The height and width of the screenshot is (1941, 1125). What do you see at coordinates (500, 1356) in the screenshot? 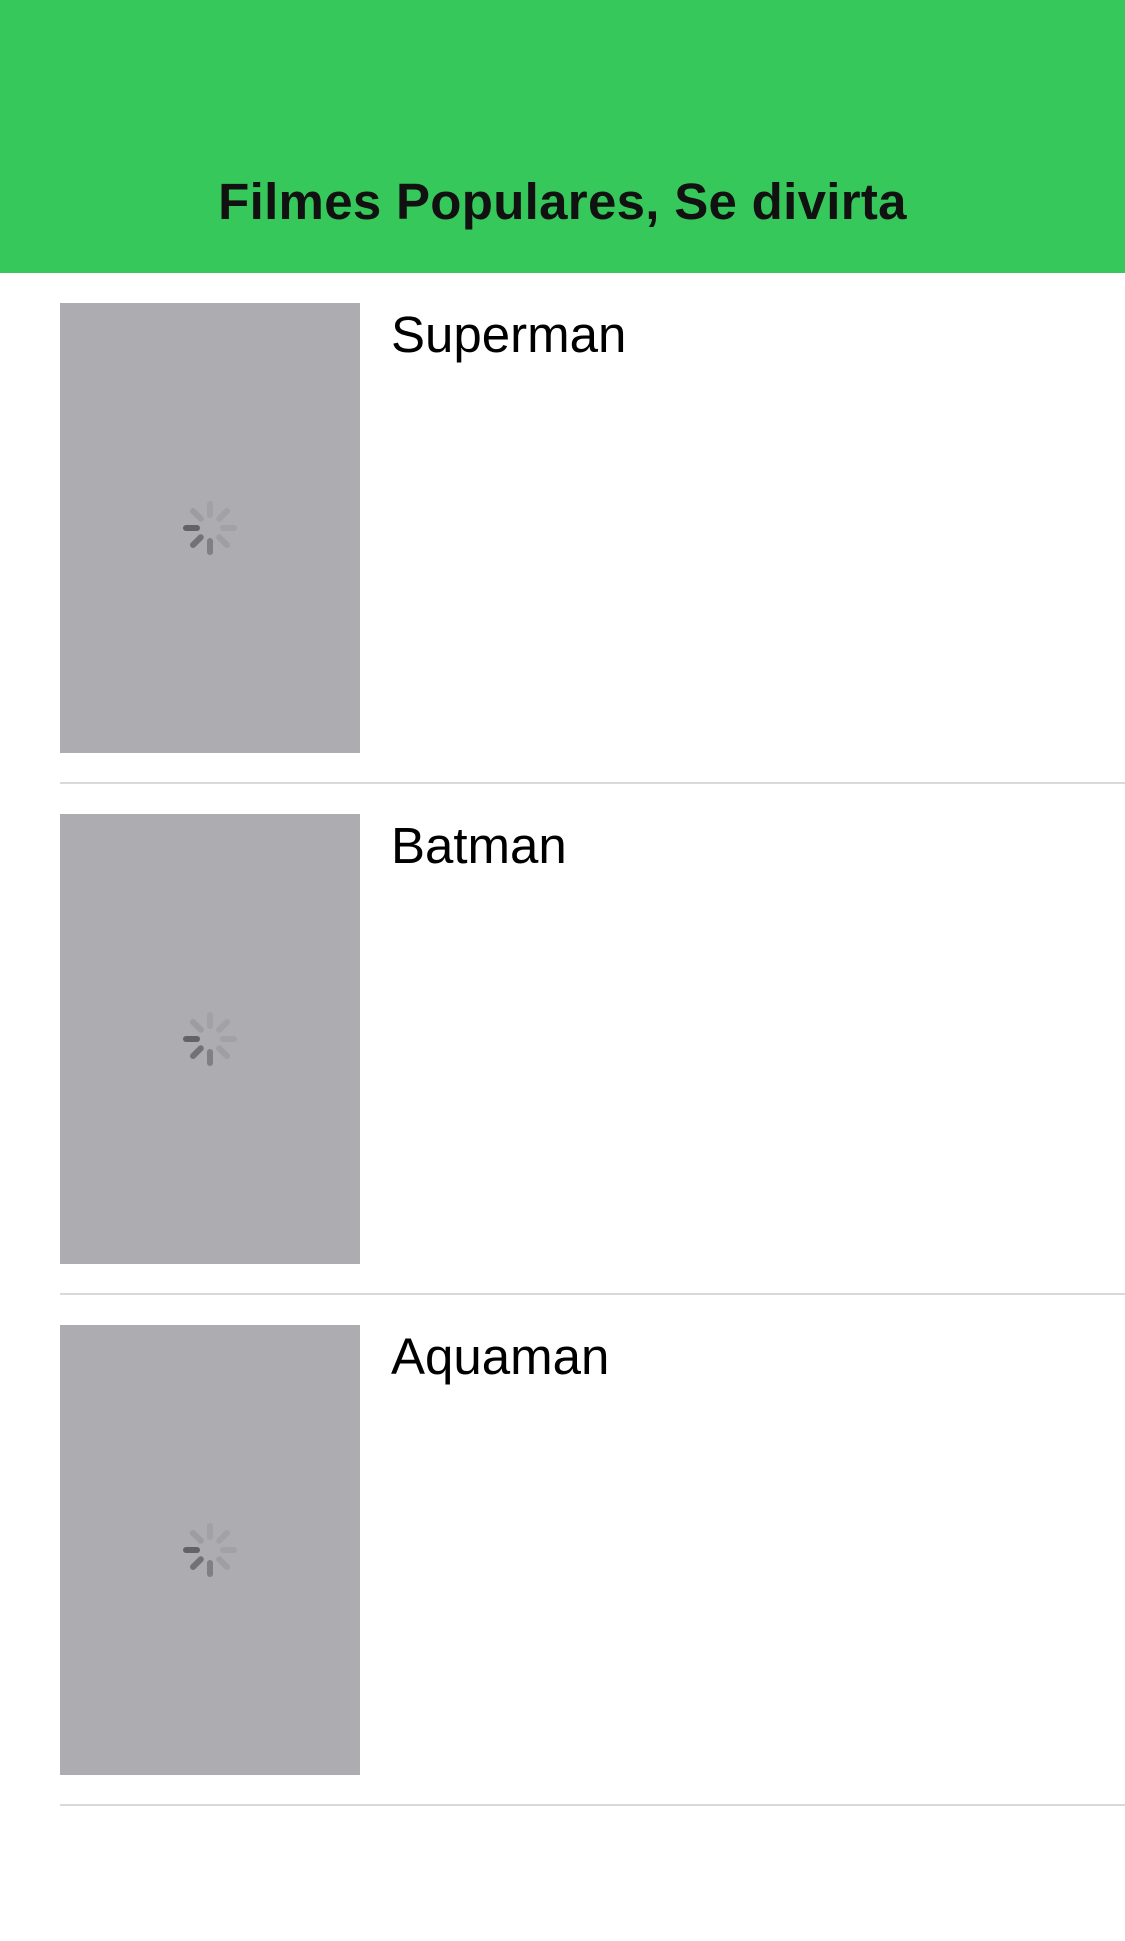
I see `movie-title: Aquaman` at bounding box center [500, 1356].